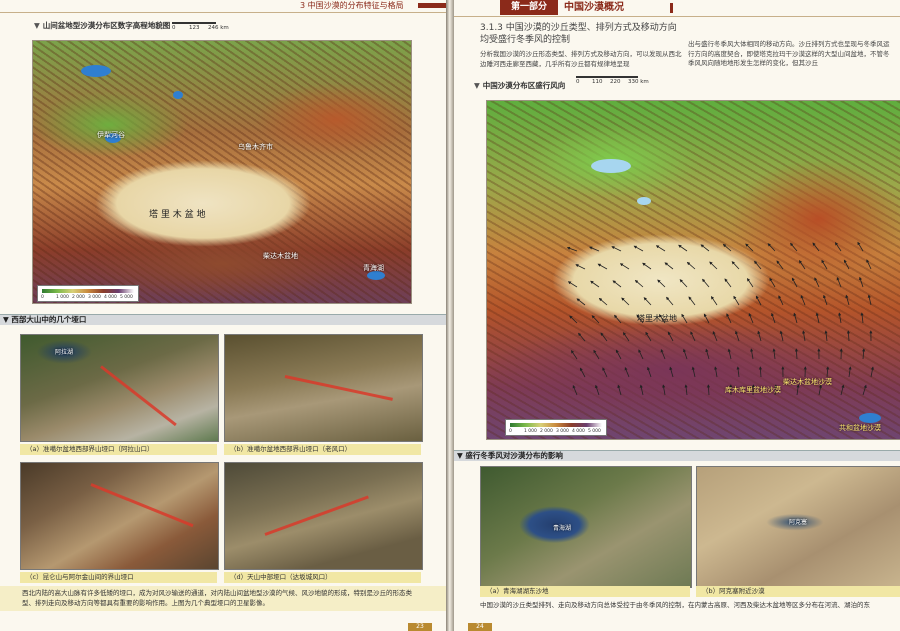 This screenshot has height=631, width=900. Describe the element at coordinates (671, 8) in the screenshot. I see `chapter-bar` at that location.